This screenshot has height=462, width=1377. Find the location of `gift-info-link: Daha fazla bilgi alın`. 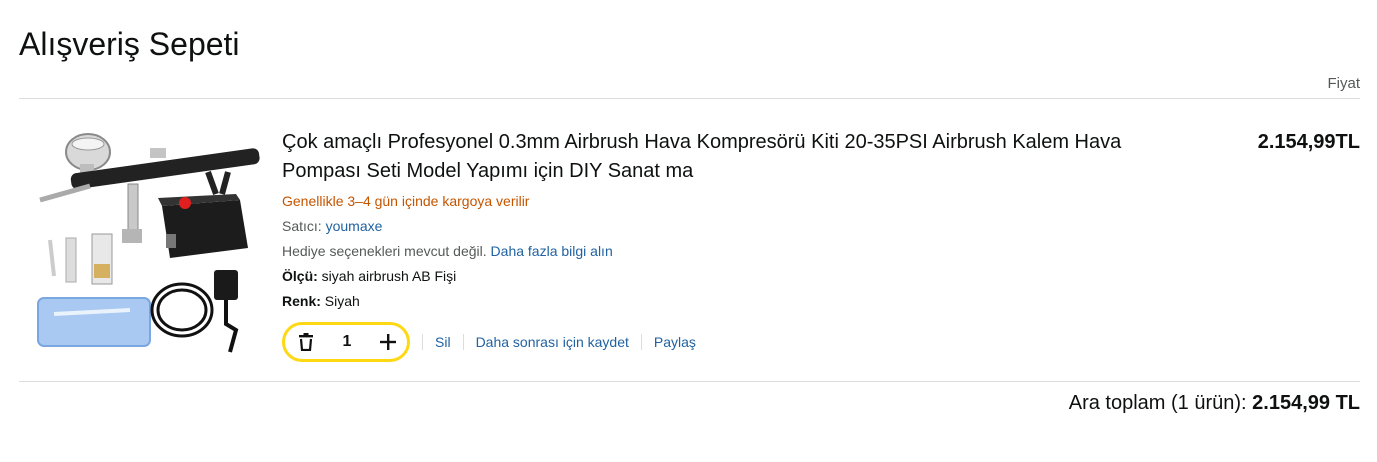

gift-info-link: Daha fazla bilgi alın is located at coordinates (552, 251).